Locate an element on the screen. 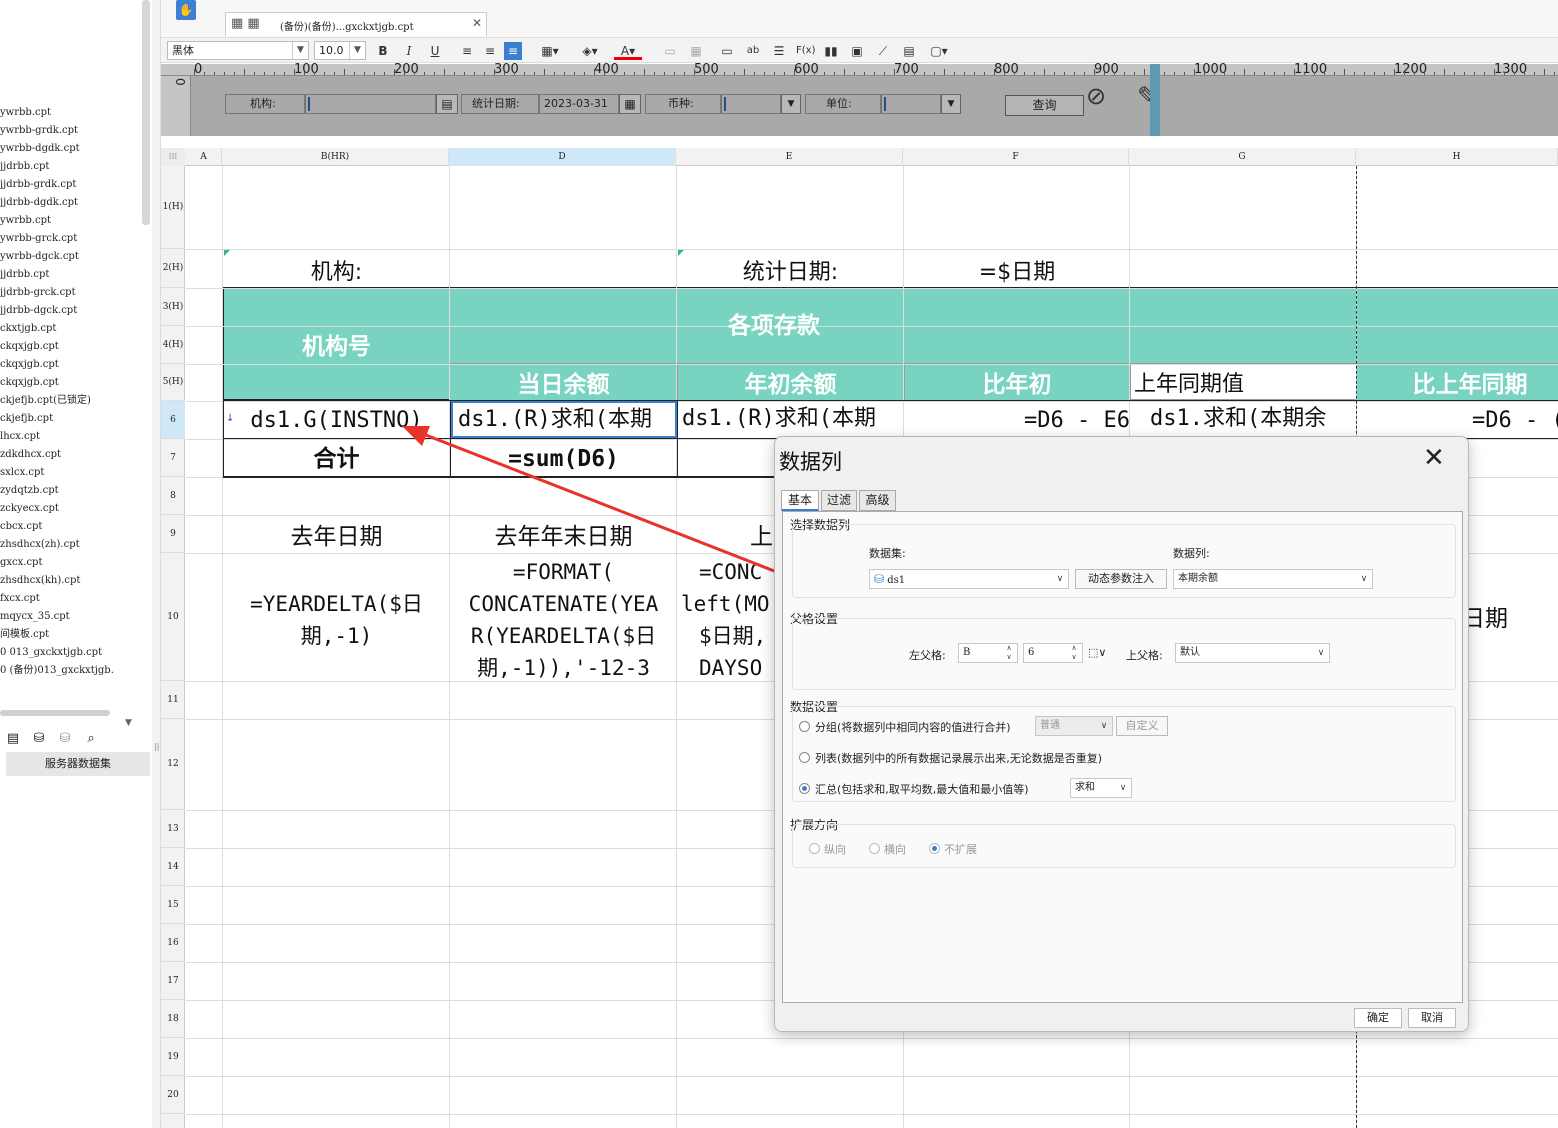 This screenshot has width=1558, height=1128. left-parent-label: 左父格: is located at coordinates (927, 655).